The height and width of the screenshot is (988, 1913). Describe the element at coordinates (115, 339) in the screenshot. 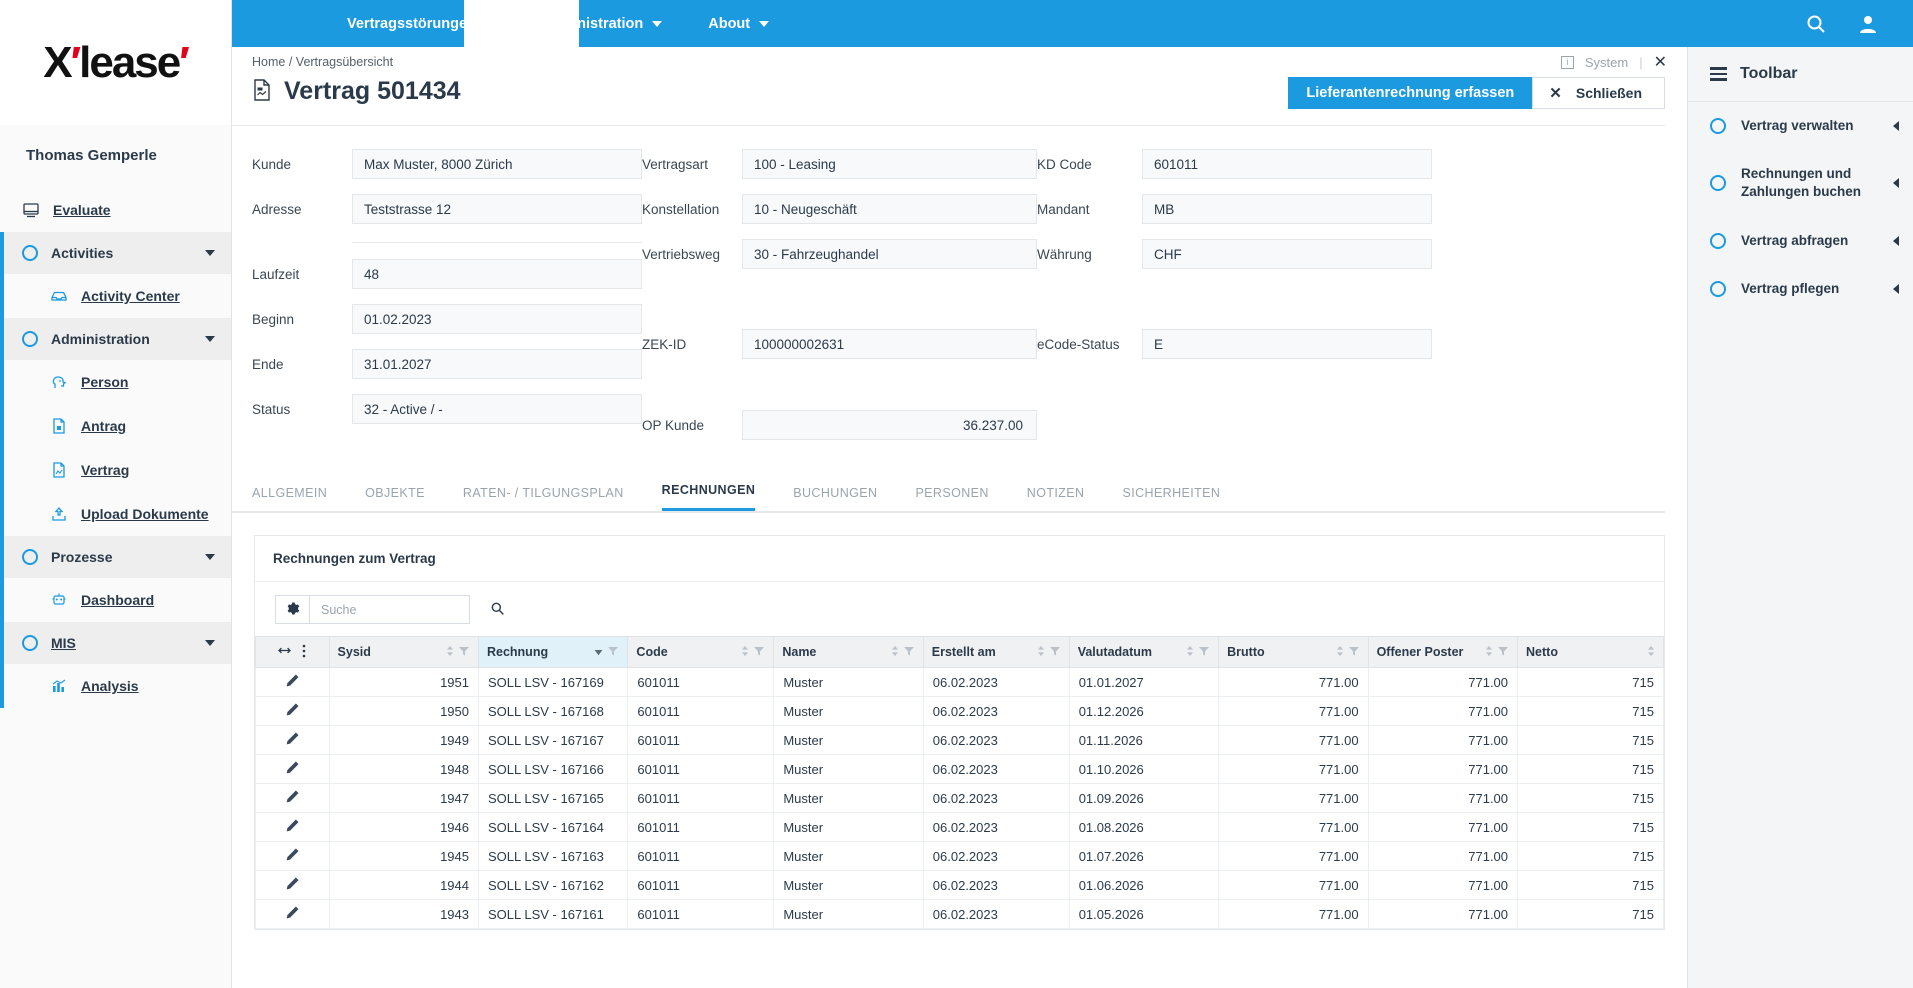

I see `sidebar-group-administration: Administration` at that location.